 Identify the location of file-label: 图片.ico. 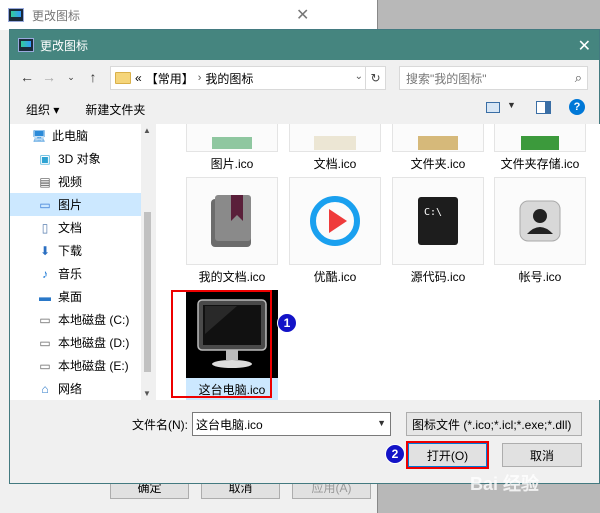
(232, 164).